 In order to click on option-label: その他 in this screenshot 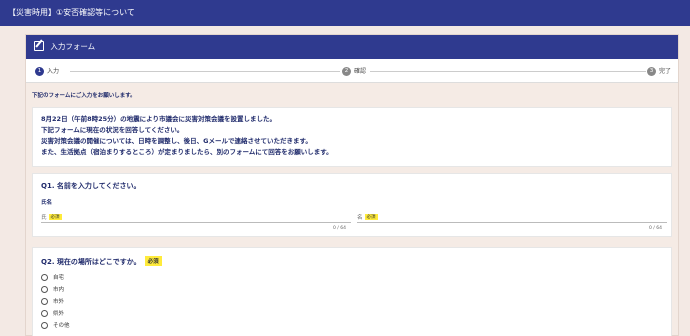, I will do `click(61, 326)`.